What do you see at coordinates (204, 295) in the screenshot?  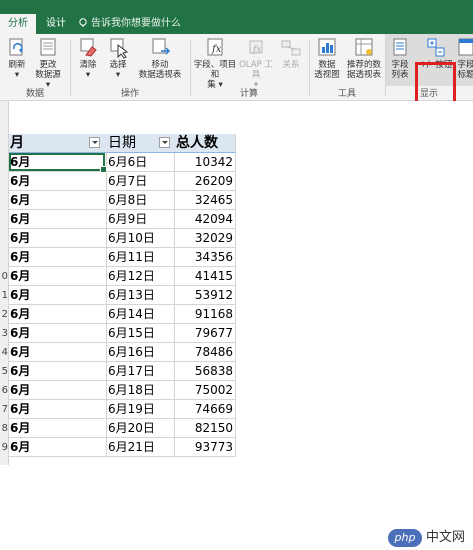 I see `cell-total: 53912` at bounding box center [204, 295].